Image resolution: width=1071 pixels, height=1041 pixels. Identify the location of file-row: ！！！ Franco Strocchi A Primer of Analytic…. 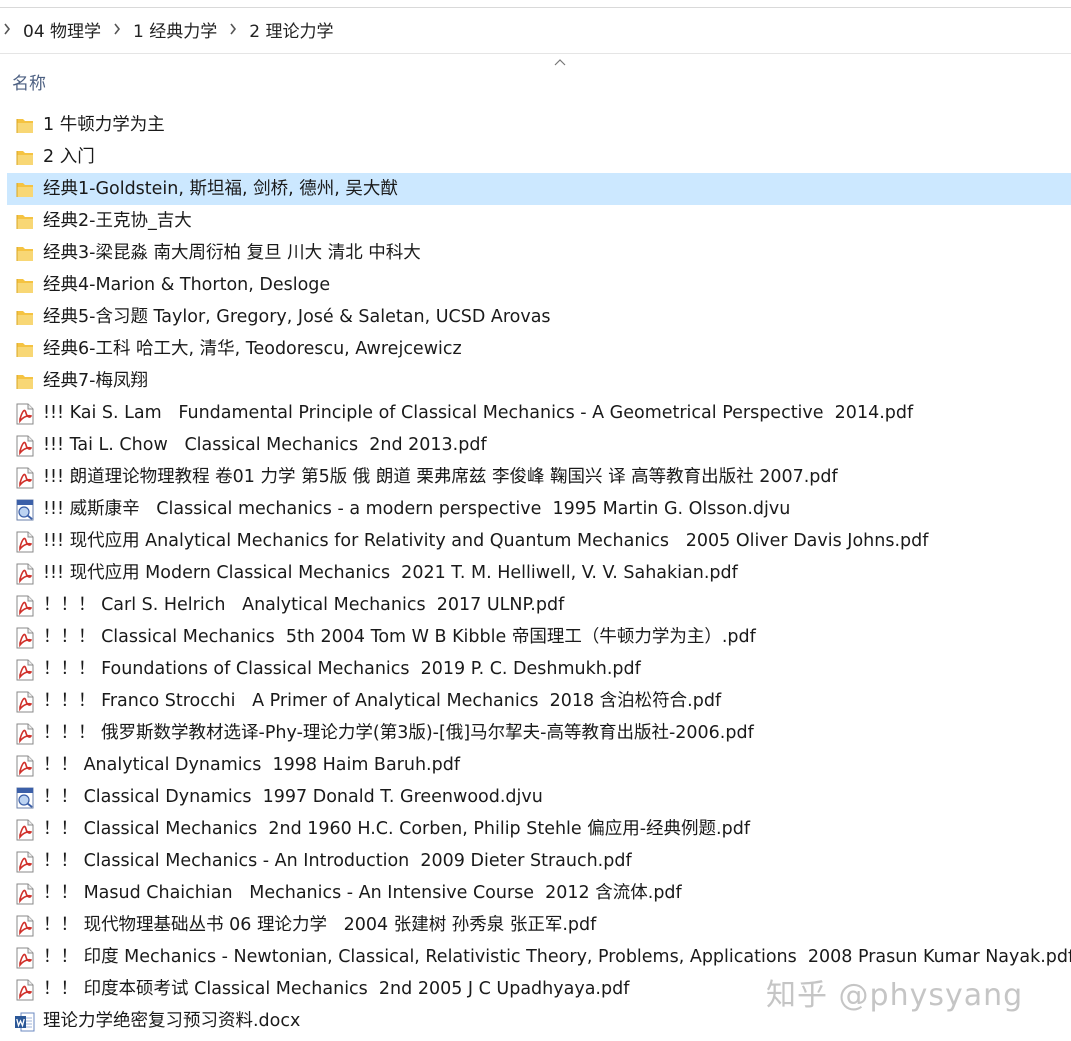
(539, 701).